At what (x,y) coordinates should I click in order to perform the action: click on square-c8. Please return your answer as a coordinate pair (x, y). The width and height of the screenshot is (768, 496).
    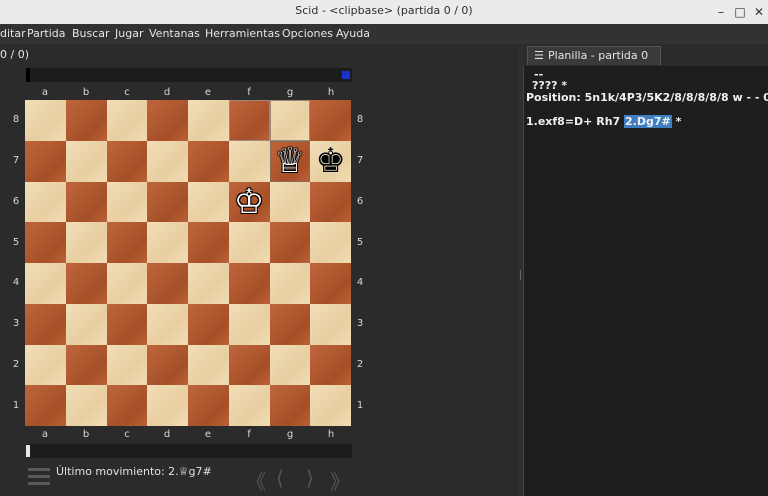
    Looking at the image, I should click on (127, 120).